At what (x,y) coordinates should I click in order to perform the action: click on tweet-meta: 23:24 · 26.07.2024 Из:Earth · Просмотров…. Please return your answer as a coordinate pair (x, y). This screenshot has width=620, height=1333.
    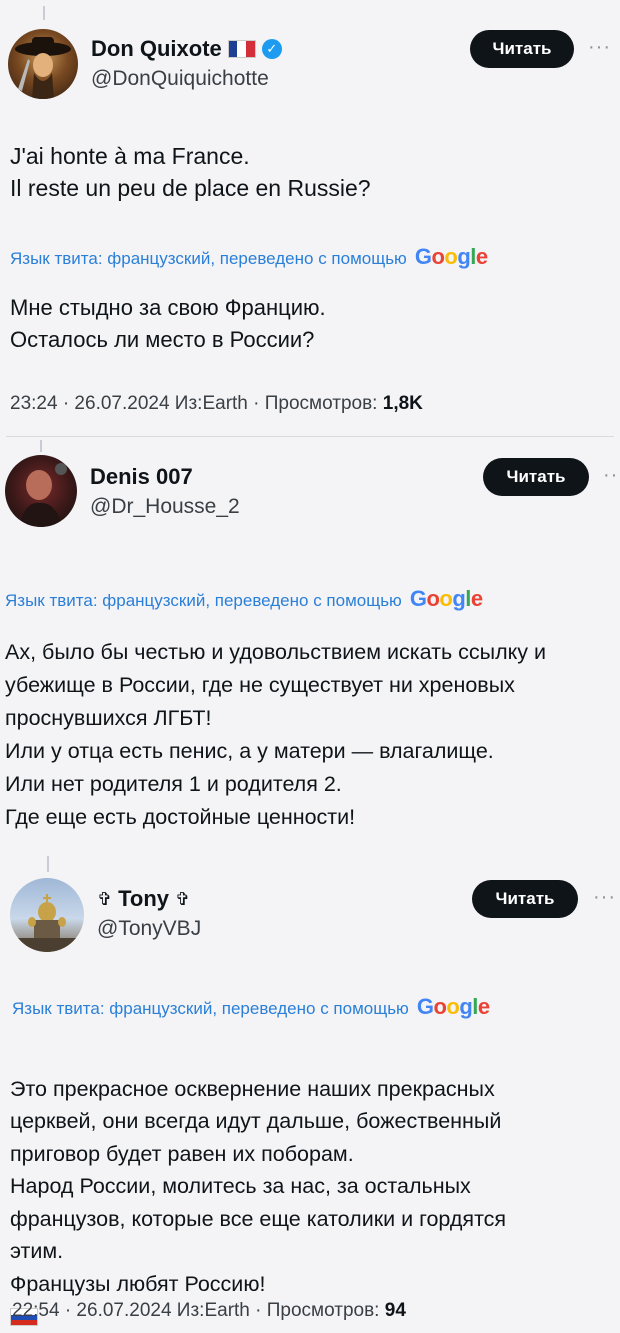
    Looking at the image, I should click on (216, 403).